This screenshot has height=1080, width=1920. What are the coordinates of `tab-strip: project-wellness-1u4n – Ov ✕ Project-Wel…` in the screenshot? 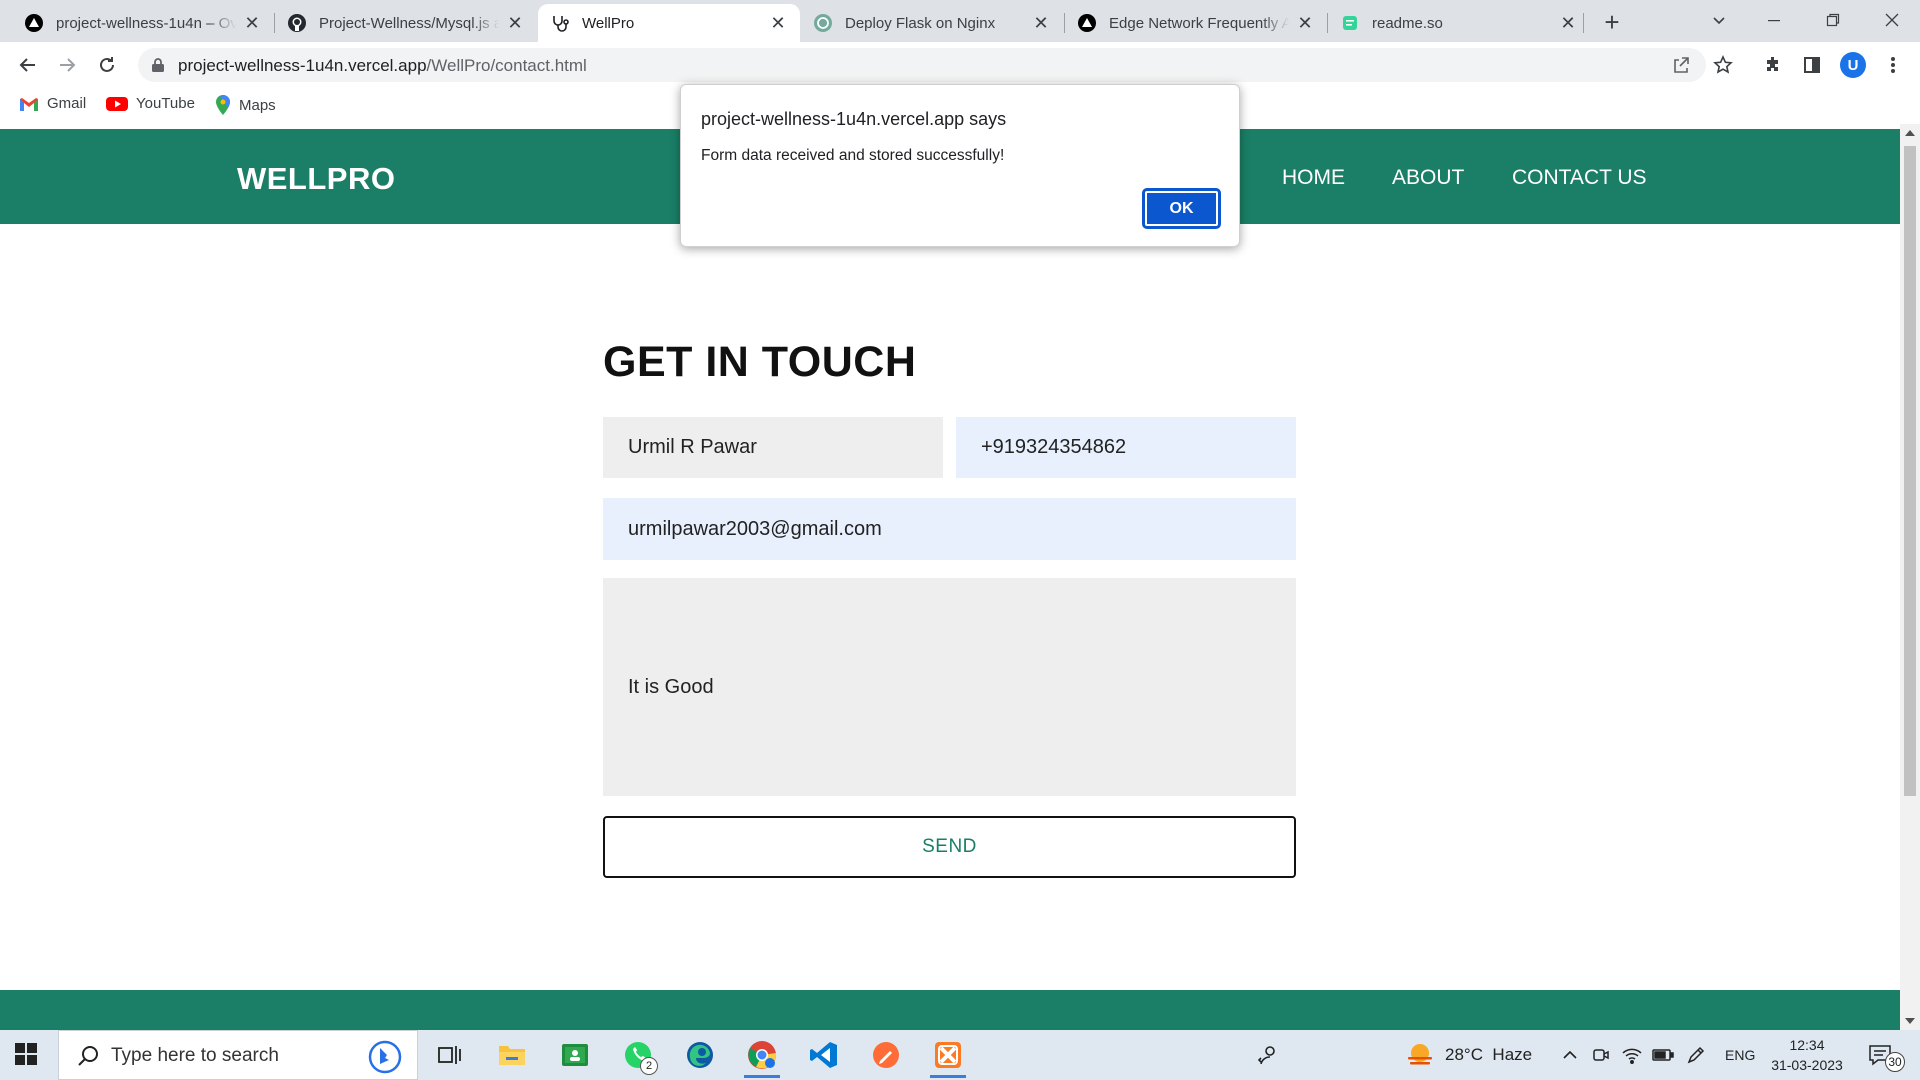 It's located at (960, 21).